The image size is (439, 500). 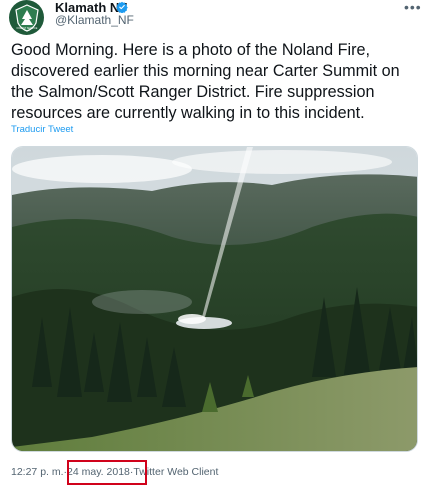 What do you see at coordinates (413, 7) in the screenshot?
I see `more-options-icon: •••` at bounding box center [413, 7].